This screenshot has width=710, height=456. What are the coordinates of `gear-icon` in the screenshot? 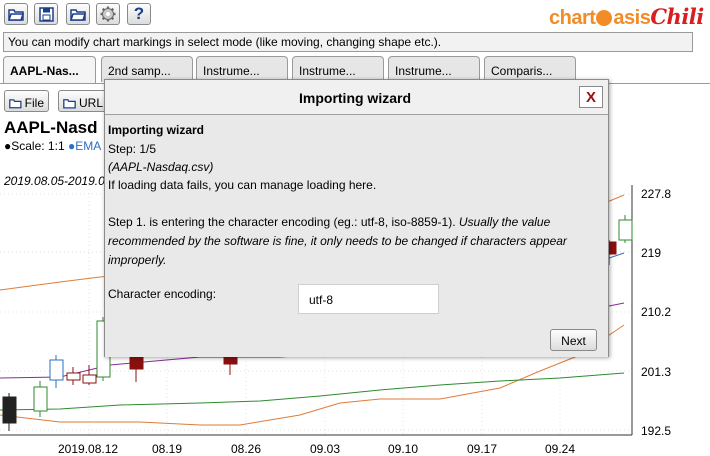 It's located at (108, 14).